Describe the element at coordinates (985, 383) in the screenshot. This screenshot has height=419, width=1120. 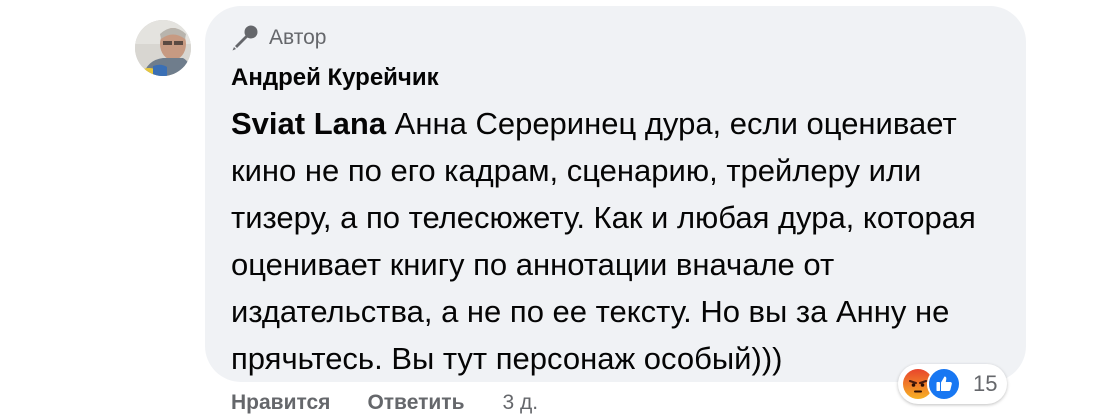
I see `reaction-count: 15` at that location.